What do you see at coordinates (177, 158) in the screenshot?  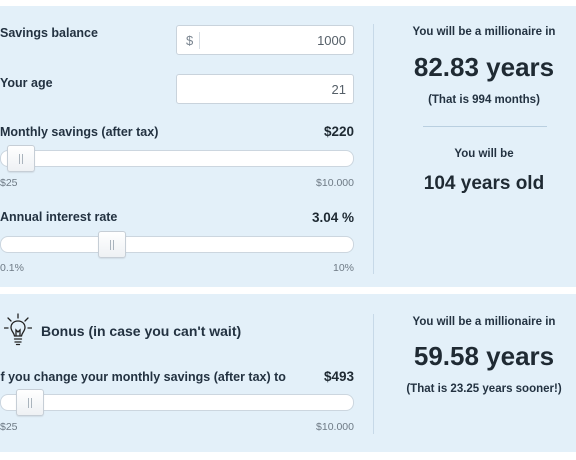 I see `monthly-savings-slider` at bounding box center [177, 158].